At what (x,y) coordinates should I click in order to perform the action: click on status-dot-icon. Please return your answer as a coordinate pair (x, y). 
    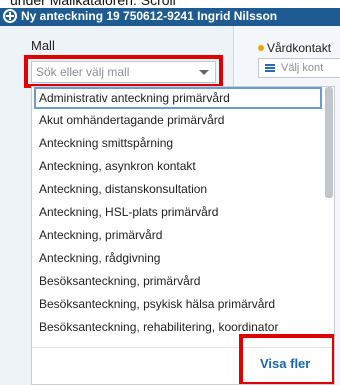
    Looking at the image, I should click on (261, 47).